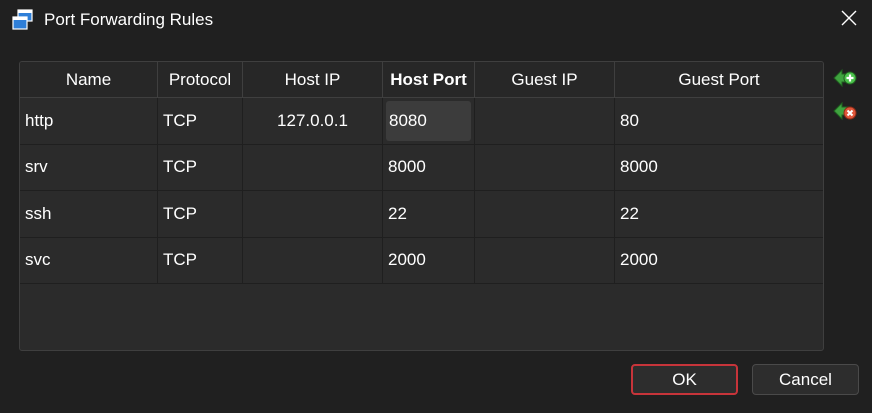  I want to click on table-row: svc TCP 2000 2000, so click(421, 260).